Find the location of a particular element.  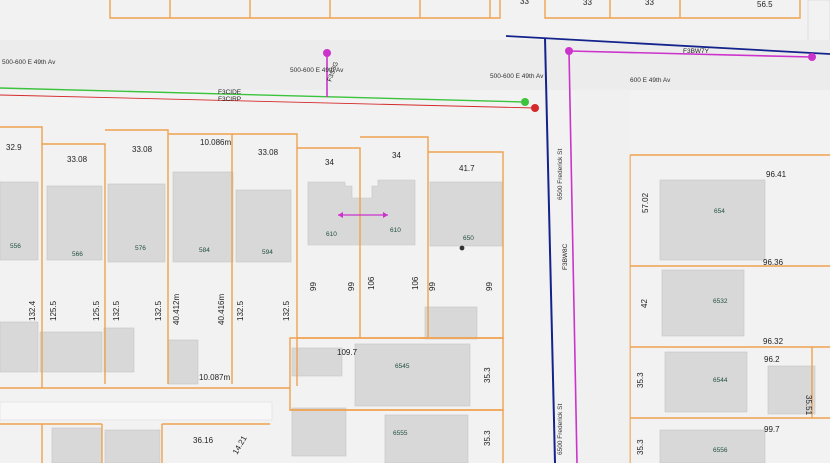

dim-353a: 35.3 is located at coordinates (487, 375).